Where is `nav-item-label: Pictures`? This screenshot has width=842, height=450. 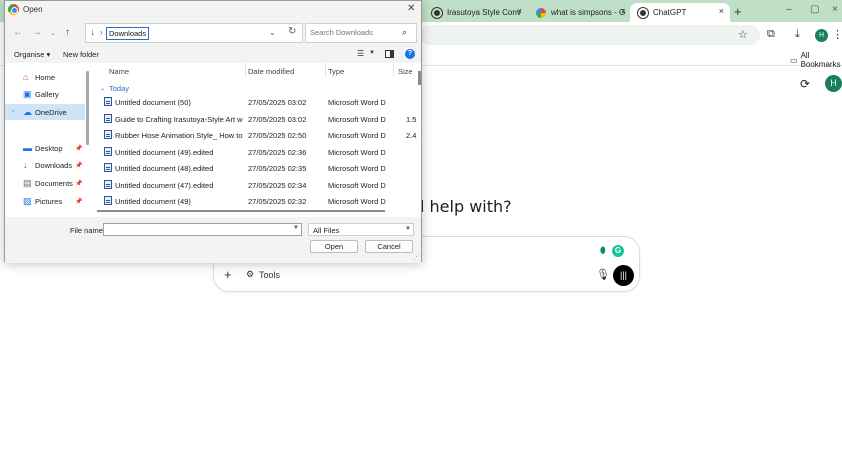
nav-item-label: Pictures is located at coordinates (49, 201).